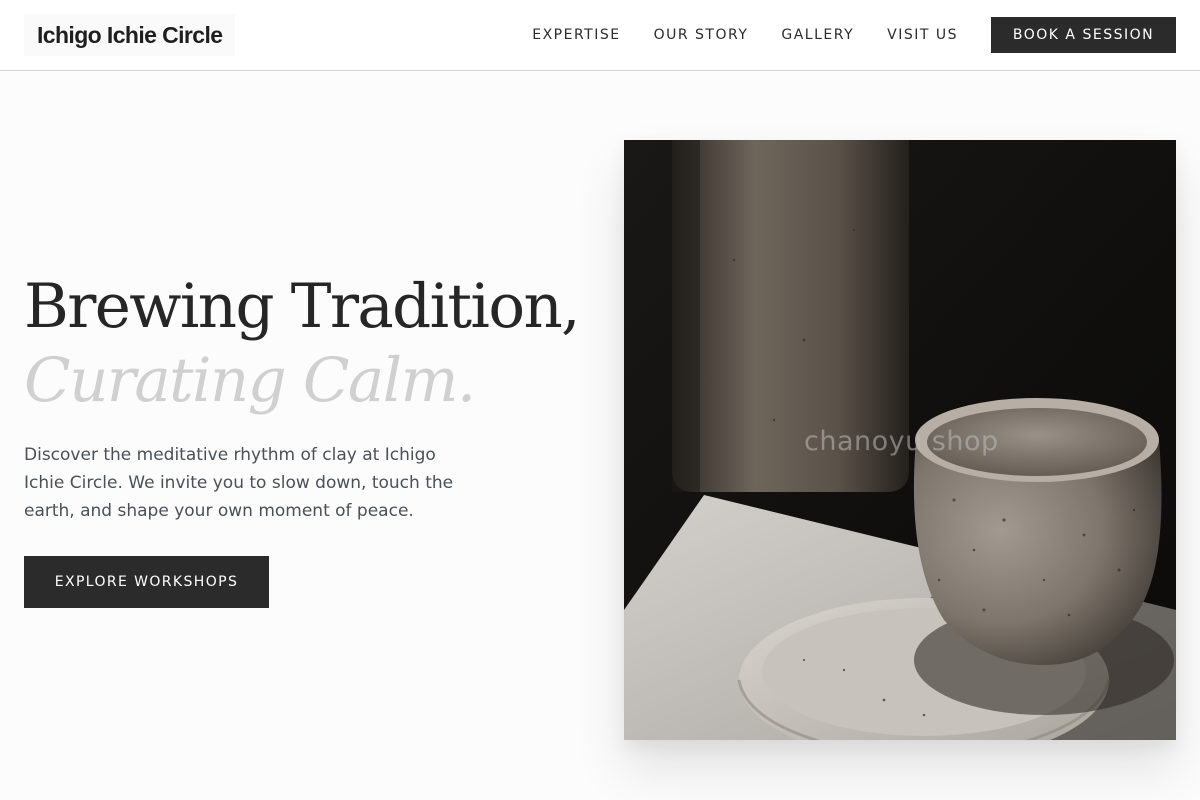 This screenshot has width=1200, height=800. Describe the element at coordinates (701, 35) in the screenshot. I see `nav-link-our-story: OUR STORY` at that location.